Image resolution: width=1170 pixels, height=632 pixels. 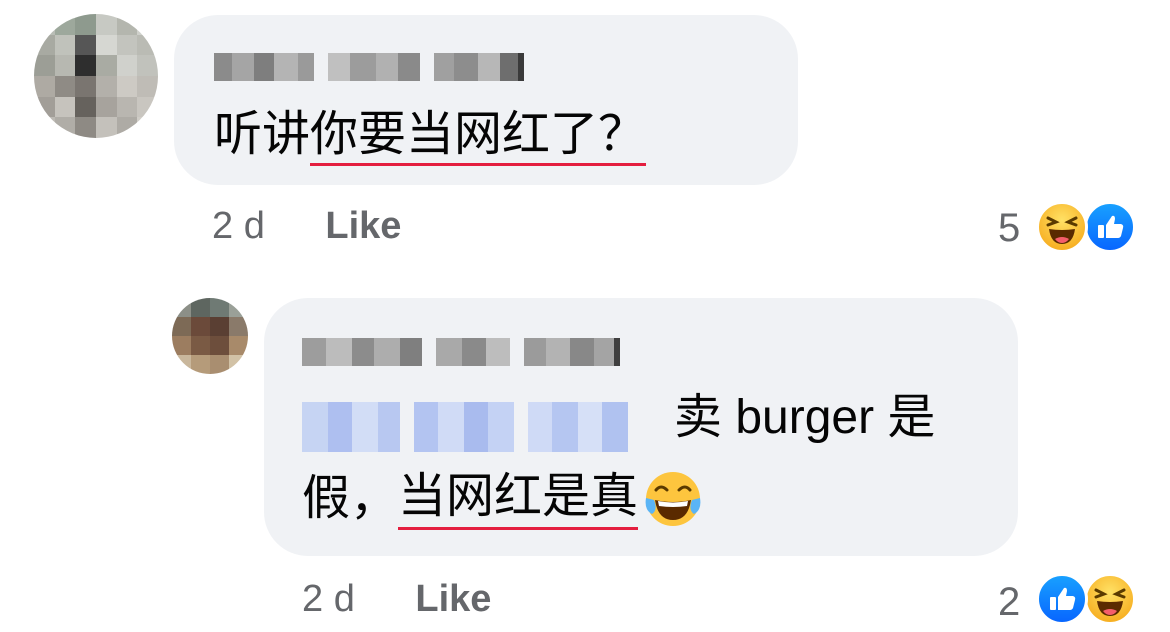 I want to click on commenter-avatar, so click(x=96, y=76).